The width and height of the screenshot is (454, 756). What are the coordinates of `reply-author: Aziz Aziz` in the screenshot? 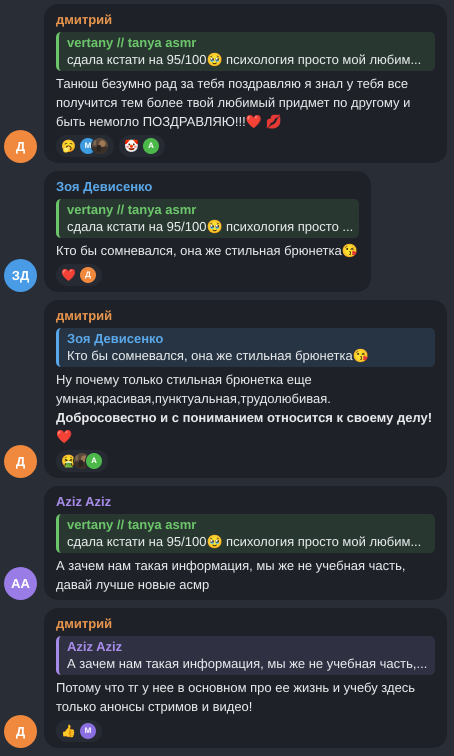 It's located at (95, 646).